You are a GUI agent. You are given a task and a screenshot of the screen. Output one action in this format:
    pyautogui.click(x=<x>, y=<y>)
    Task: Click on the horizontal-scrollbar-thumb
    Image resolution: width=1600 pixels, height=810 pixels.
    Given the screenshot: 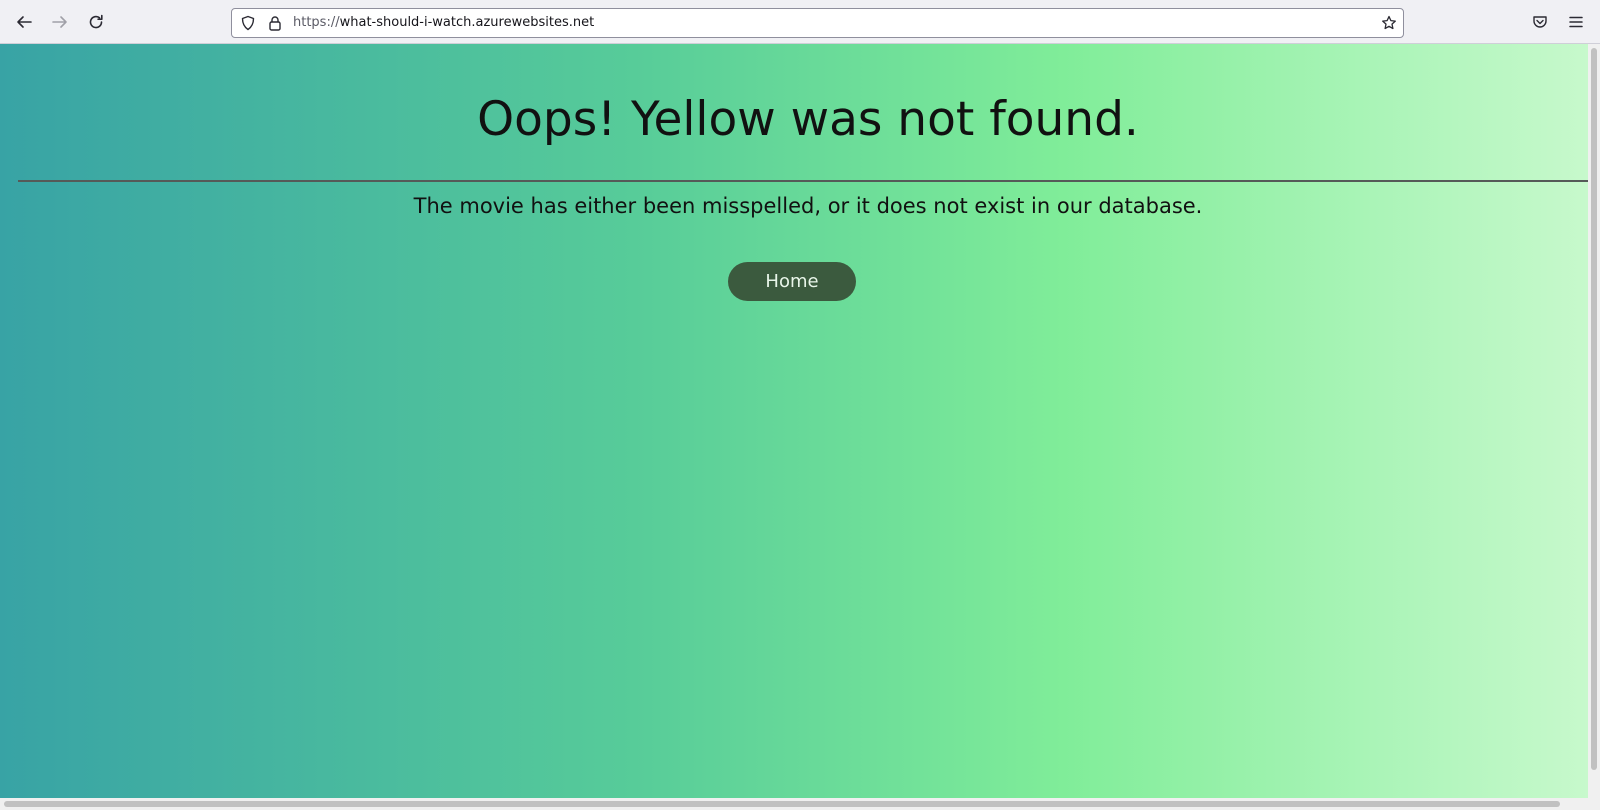 What is the action you would take?
    pyautogui.click(x=782, y=804)
    